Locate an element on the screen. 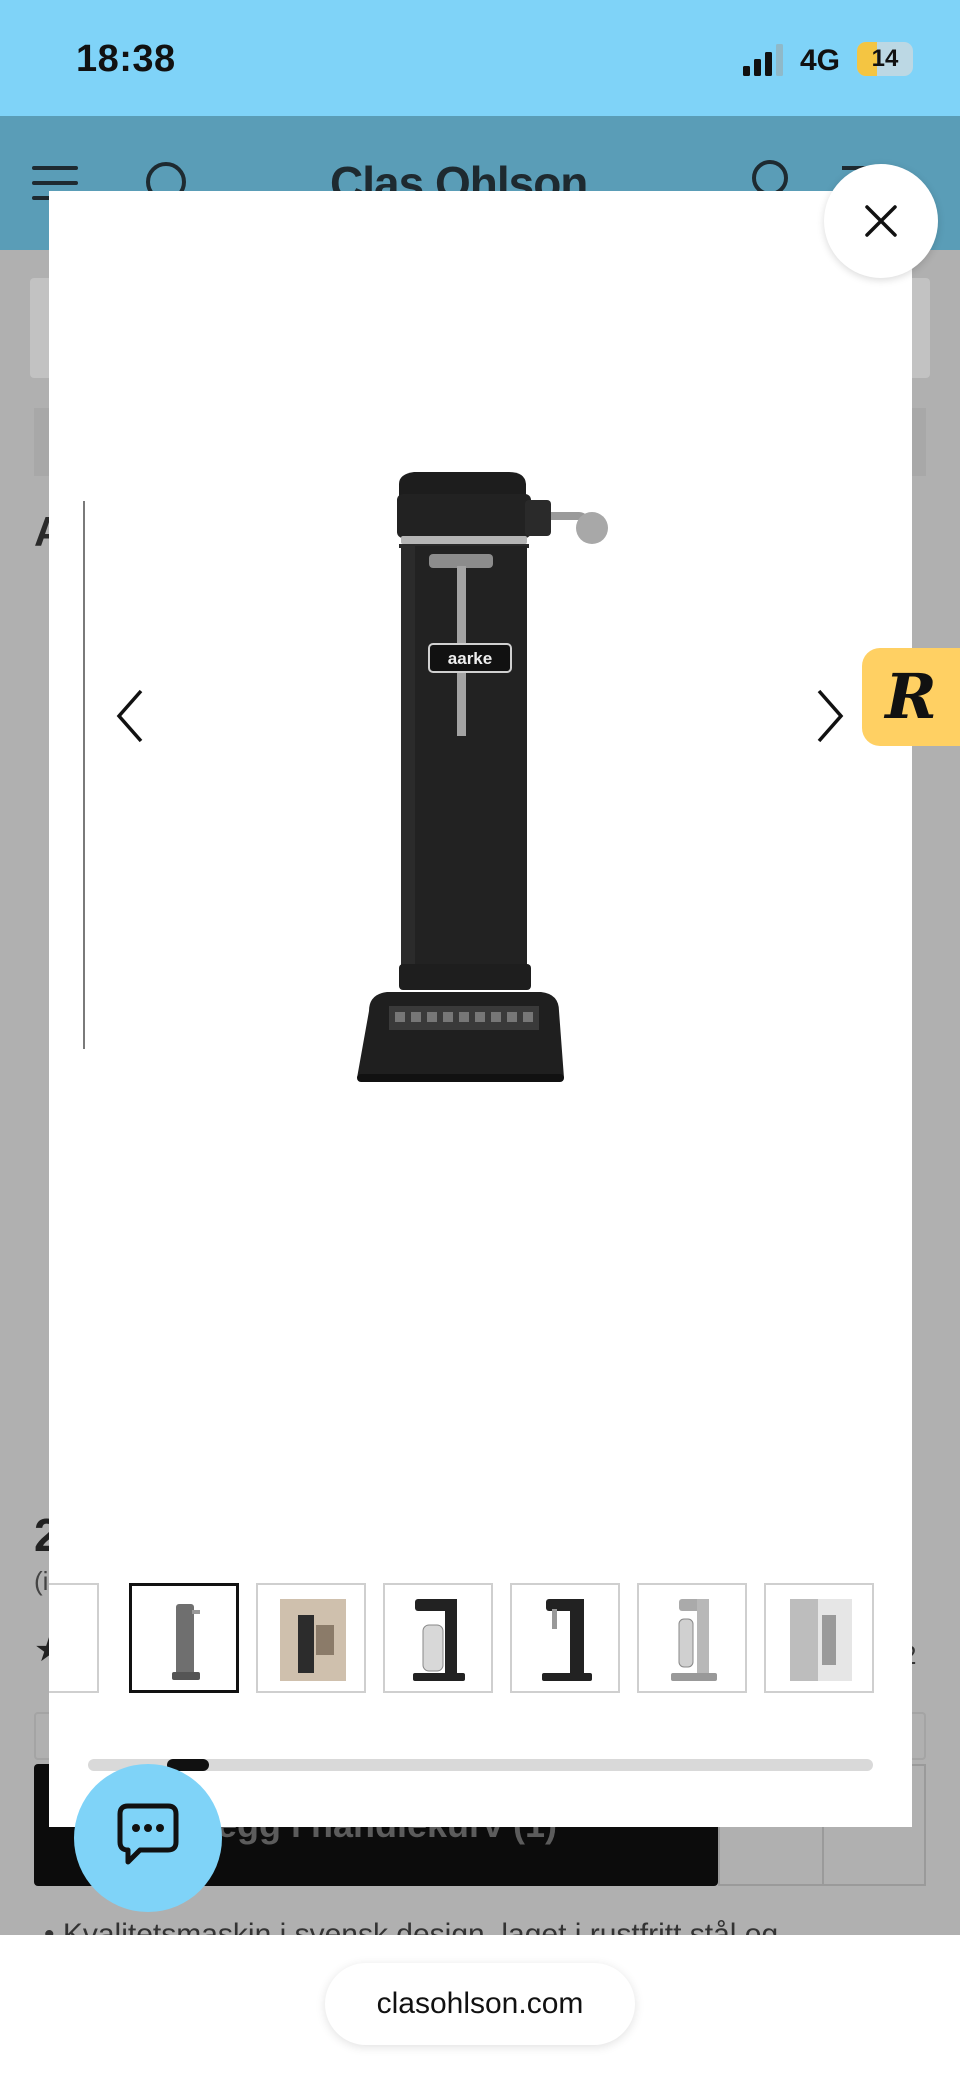 Image resolution: width=960 pixels, height=2078 pixels. reviews-badge: R is located at coordinates (911, 697).